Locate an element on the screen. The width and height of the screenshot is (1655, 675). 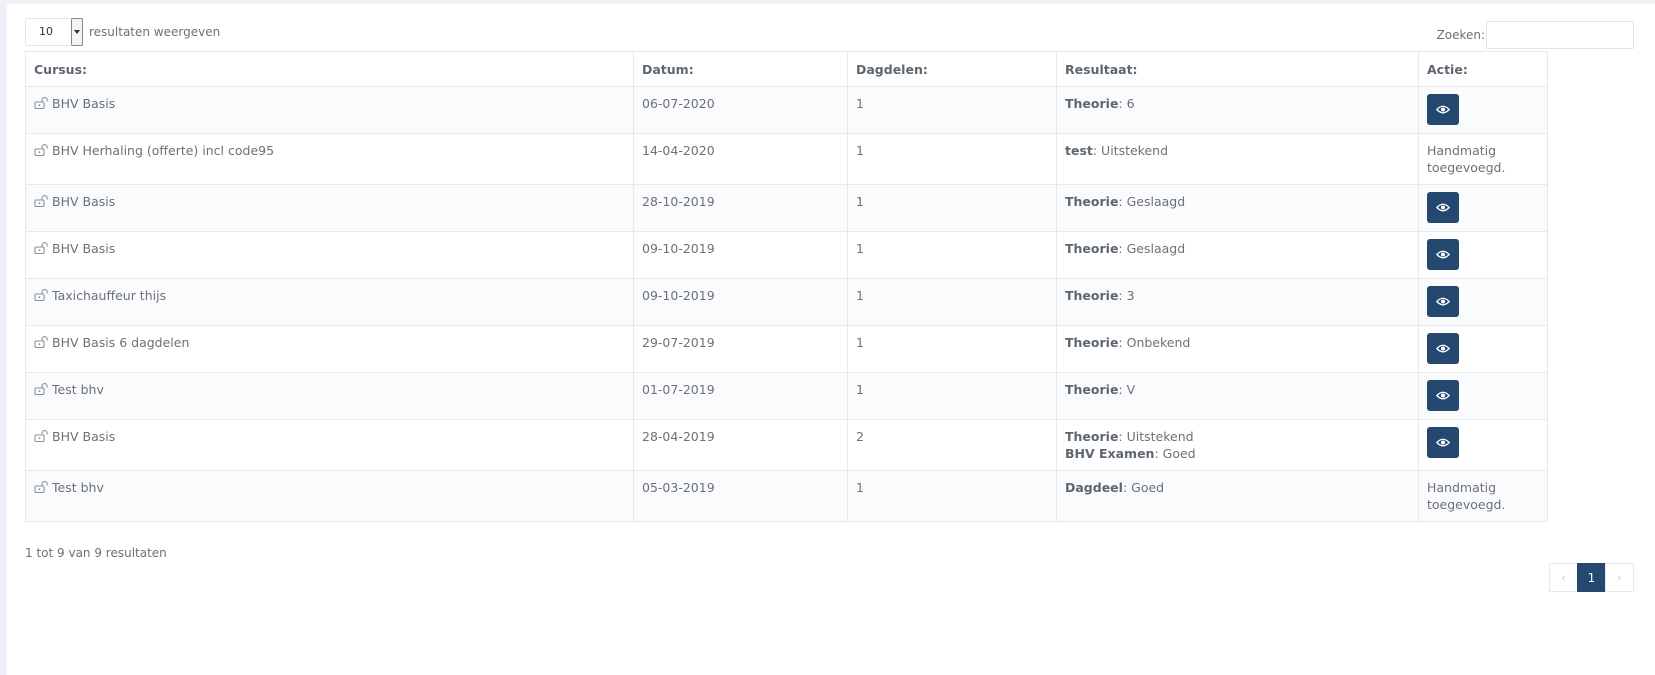
cell-actie: Handmatig toegevoegd. is located at coordinates (1483, 496).